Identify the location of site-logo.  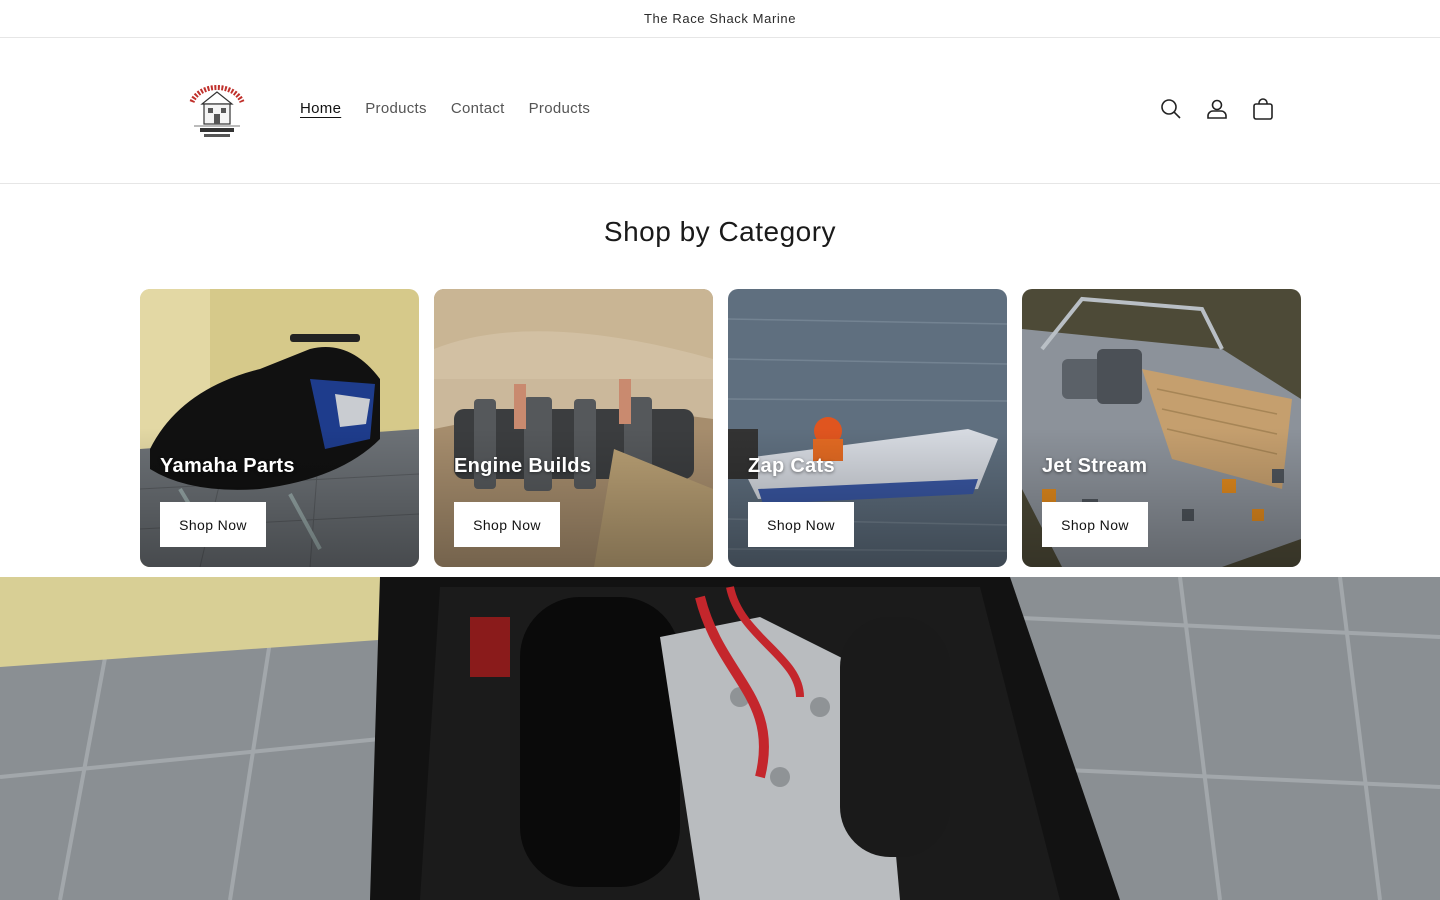
(217, 111).